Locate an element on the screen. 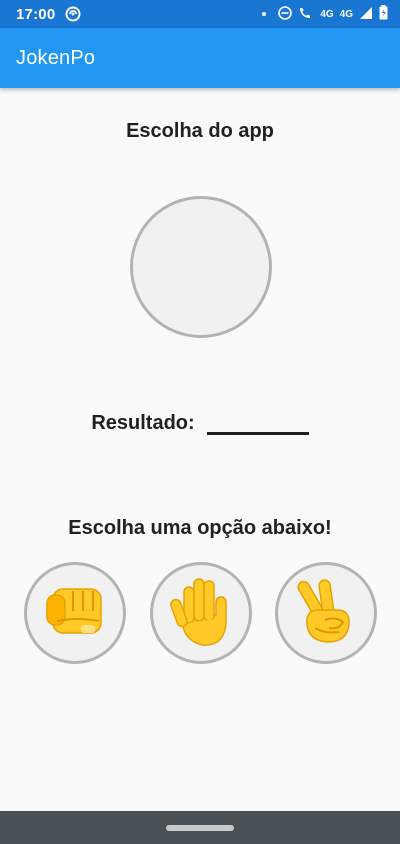  result-value is located at coordinates (257, 422).